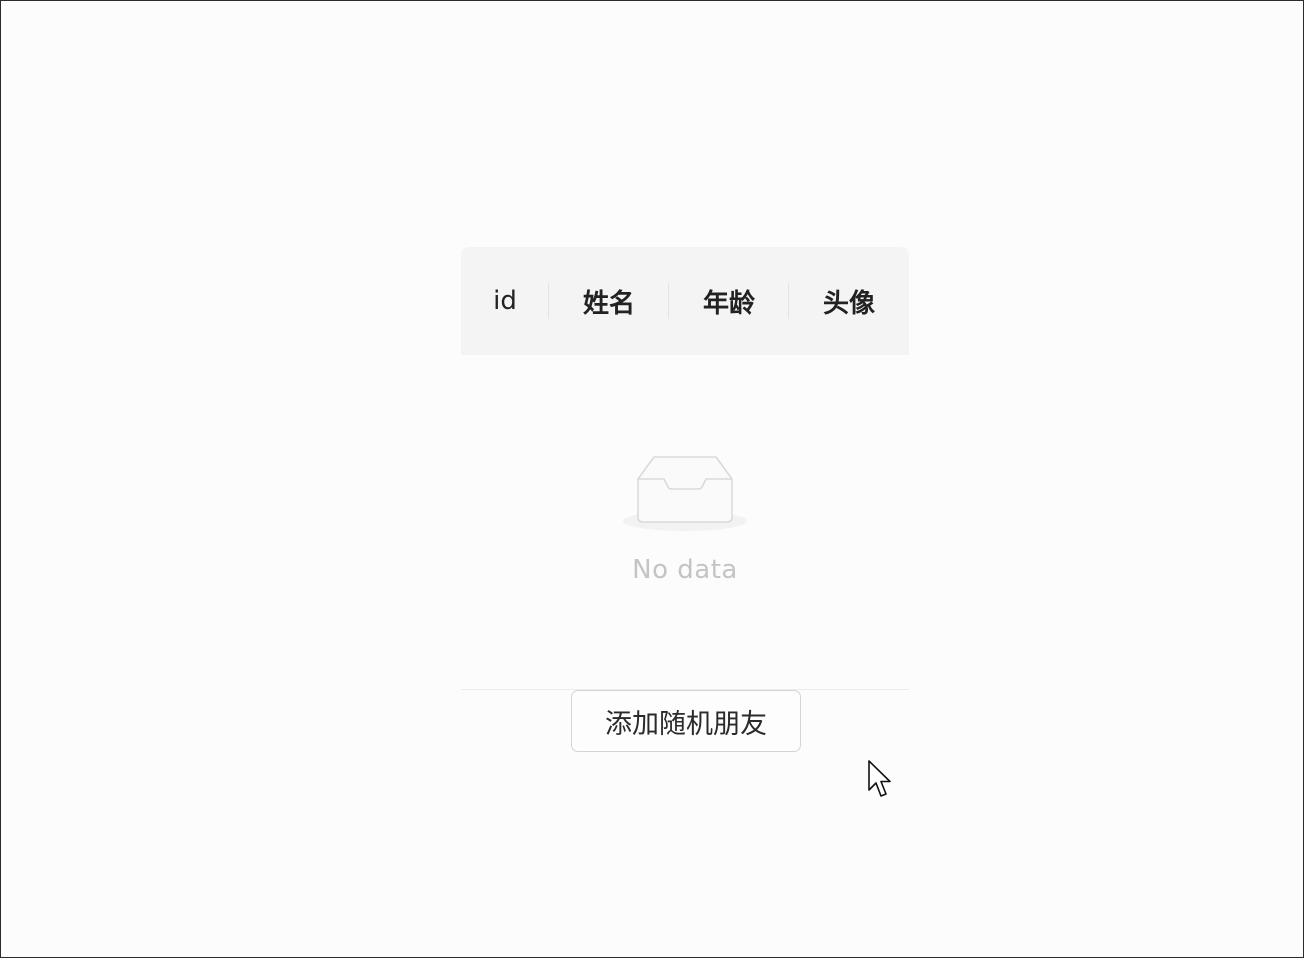 Image resolution: width=1304 pixels, height=958 pixels. What do you see at coordinates (685, 570) in the screenshot?
I see `empty-text: No data` at bounding box center [685, 570].